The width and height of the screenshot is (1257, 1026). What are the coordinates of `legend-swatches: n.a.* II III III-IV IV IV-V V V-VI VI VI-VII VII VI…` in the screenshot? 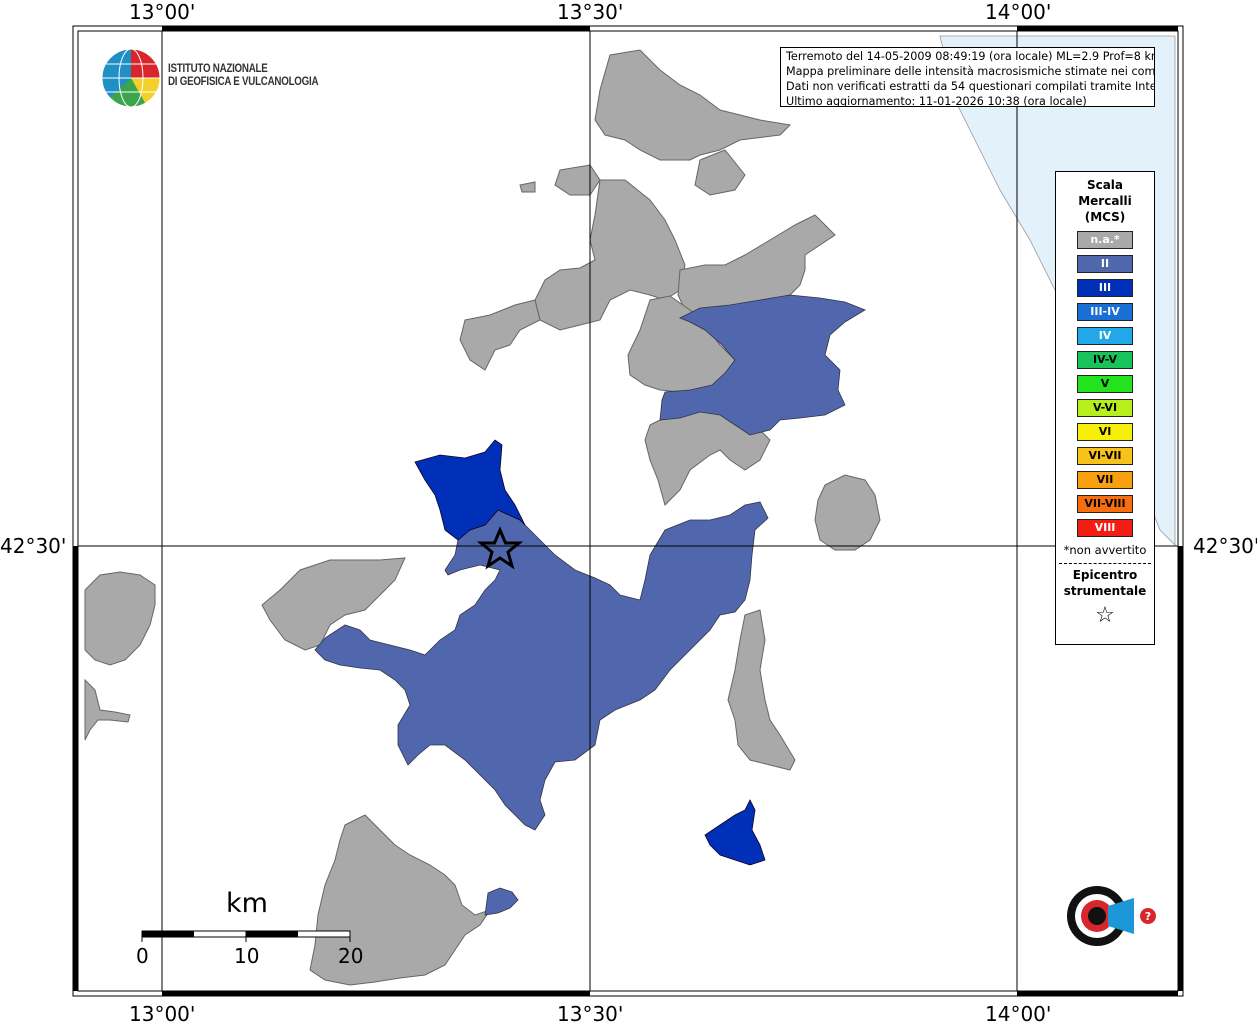 It's located at (1105, 384).